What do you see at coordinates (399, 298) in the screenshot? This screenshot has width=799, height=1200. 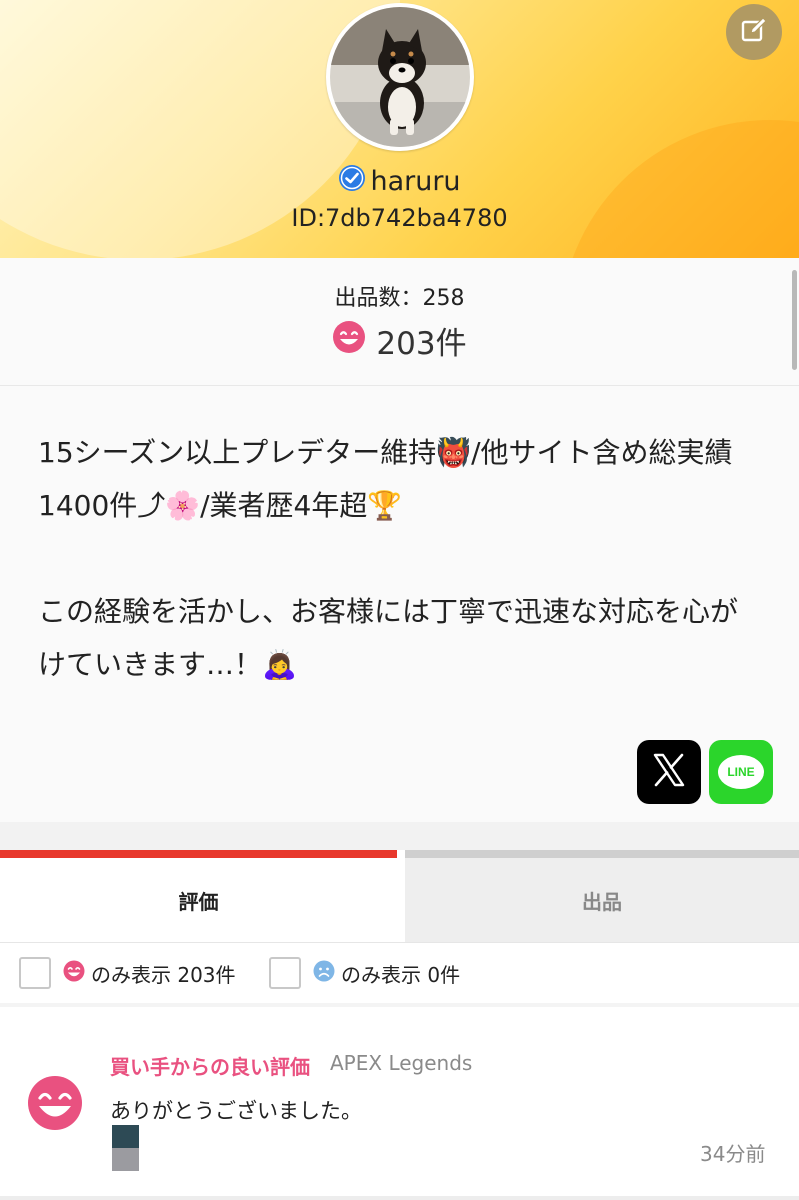 I see `listing-count: 出品数：258` at bounding box center [399, 298].